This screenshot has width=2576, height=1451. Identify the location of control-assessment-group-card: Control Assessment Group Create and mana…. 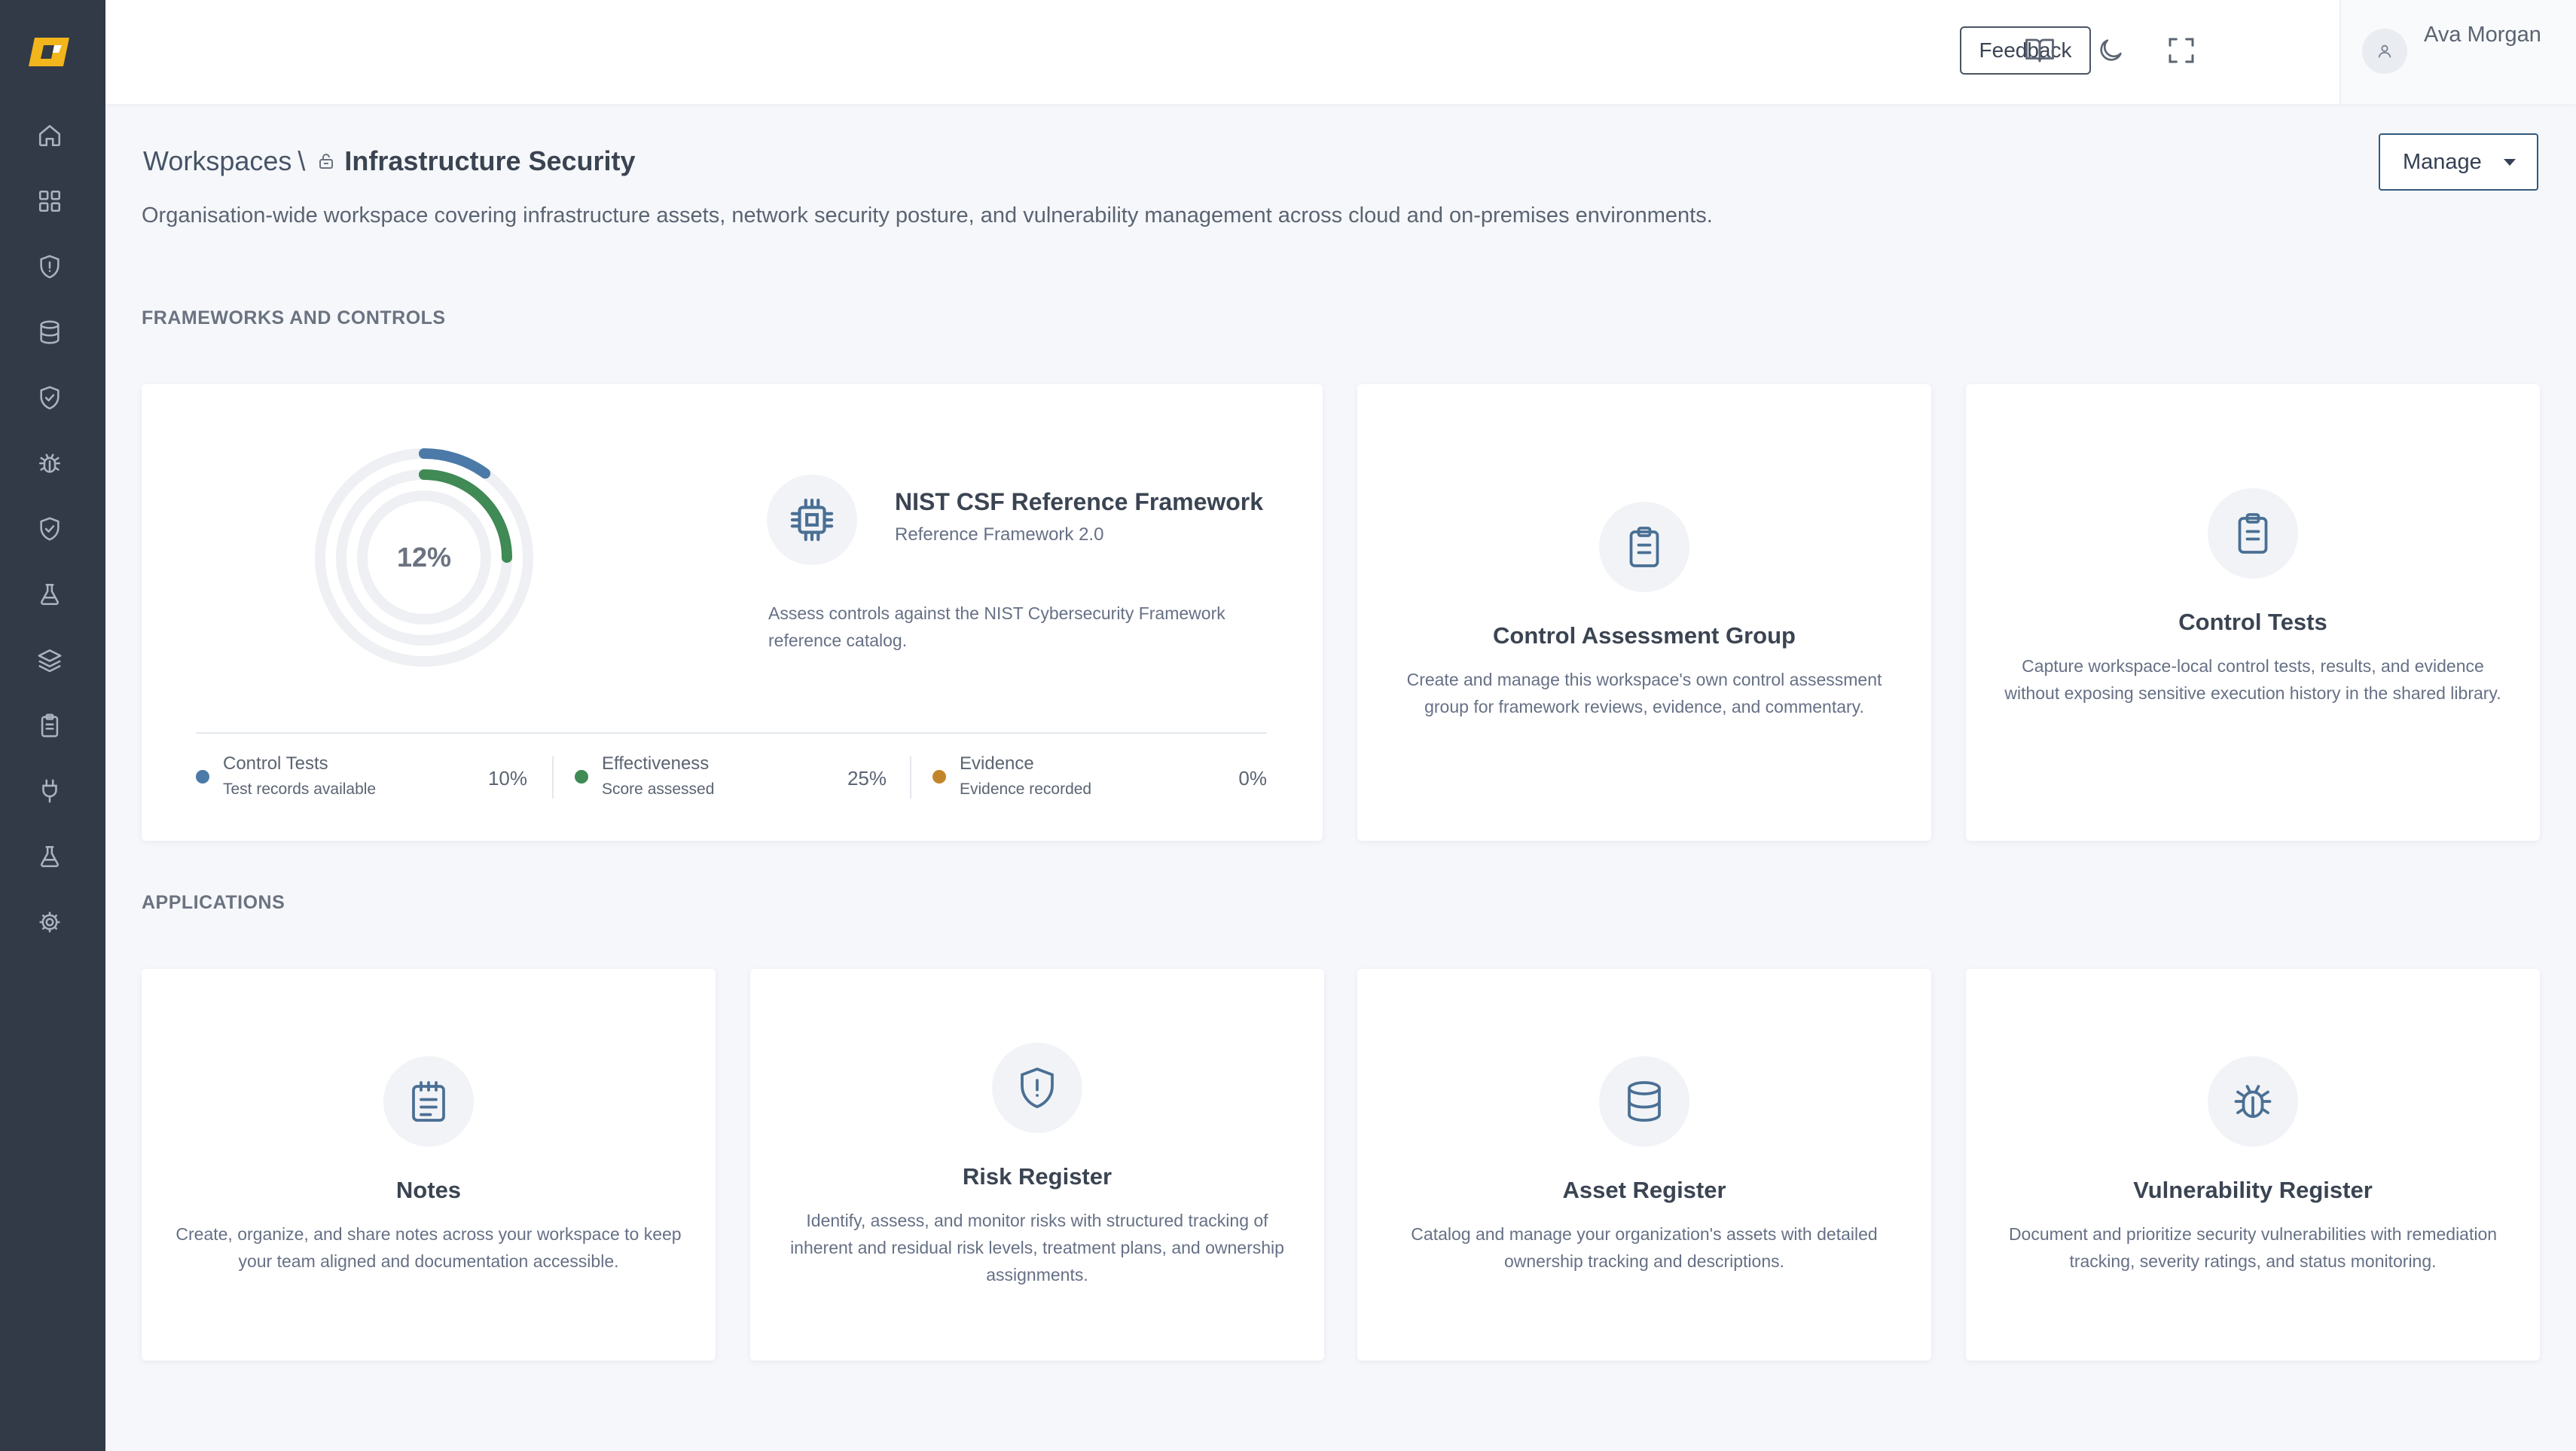
(1644, 612).